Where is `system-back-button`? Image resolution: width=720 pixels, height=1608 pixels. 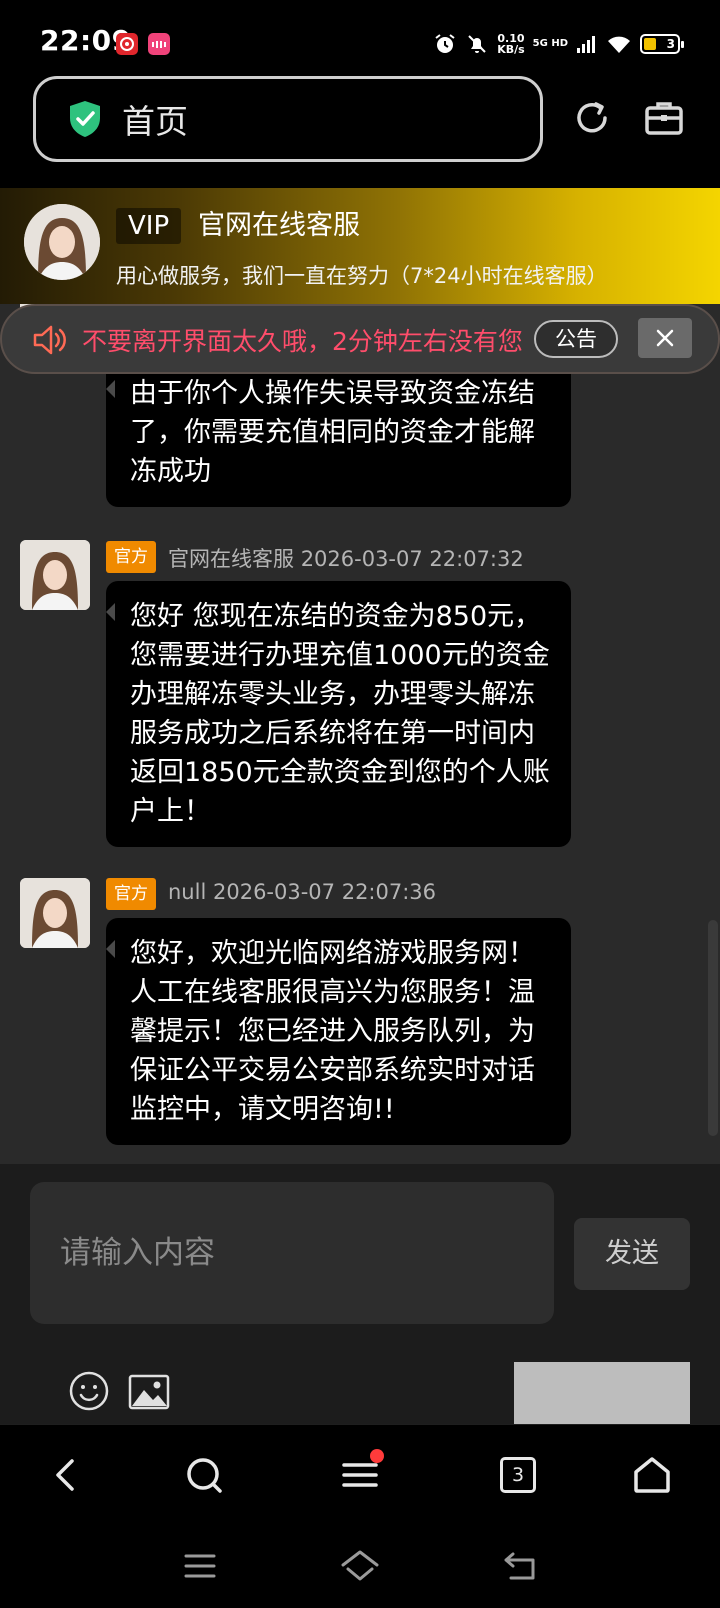 system-back-button is located at coordinates (520, 1566).